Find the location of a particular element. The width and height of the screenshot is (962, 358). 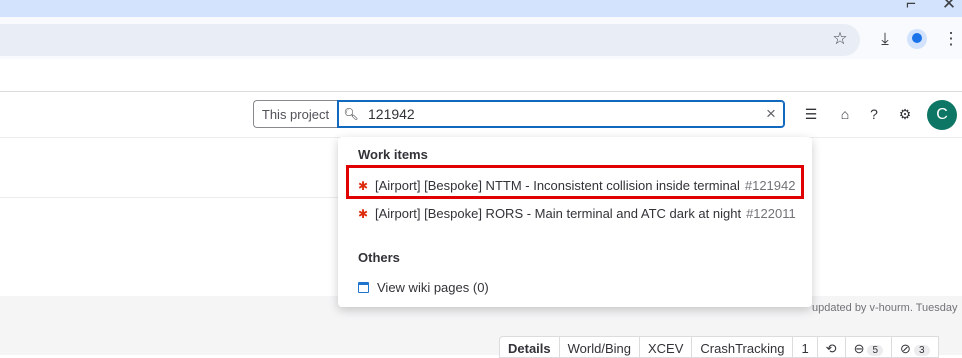

view-wiki-pages-label: View wiki pages (0) is located at coordinates (433, 287).